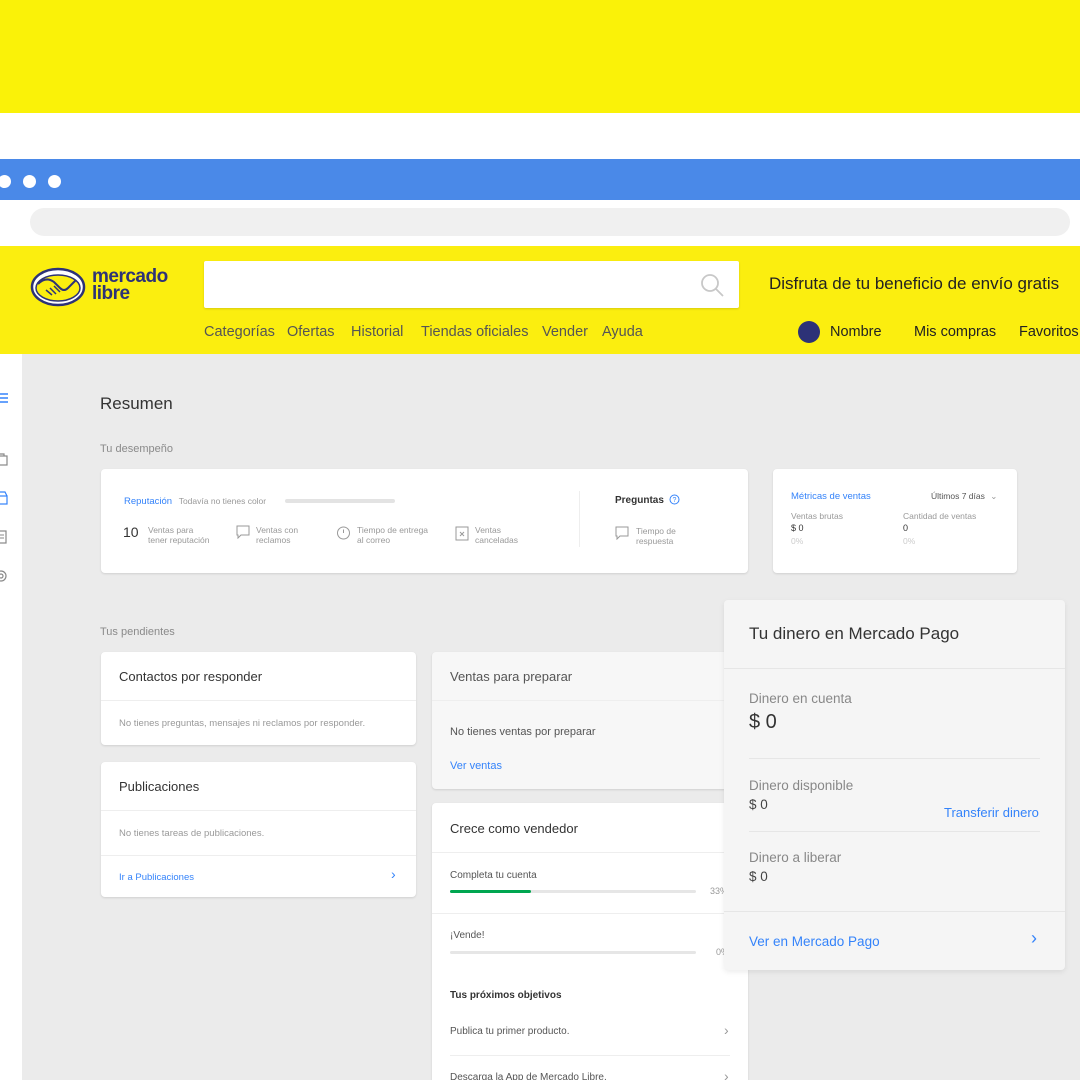  Describe the element at coordinates (831, 496) in the screenshot. I see `metrics-title: Métricas de ventas` at that location.